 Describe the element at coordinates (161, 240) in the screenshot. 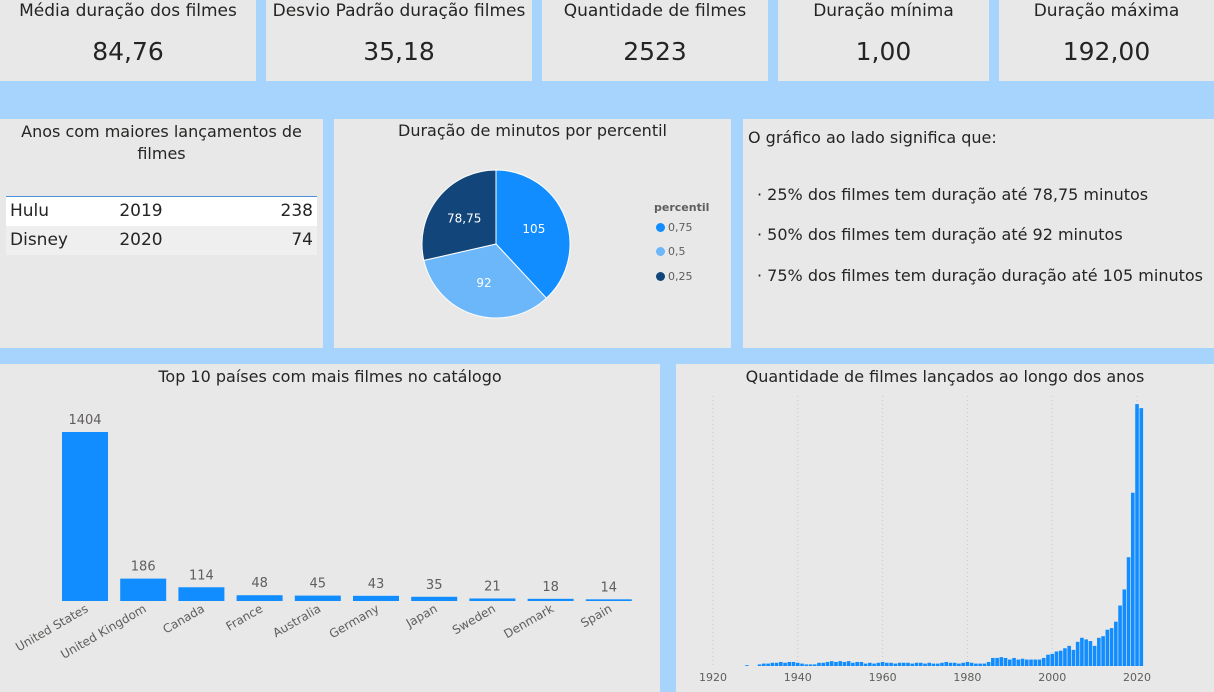

I see `table-row: Disney 2020 74` at that location.